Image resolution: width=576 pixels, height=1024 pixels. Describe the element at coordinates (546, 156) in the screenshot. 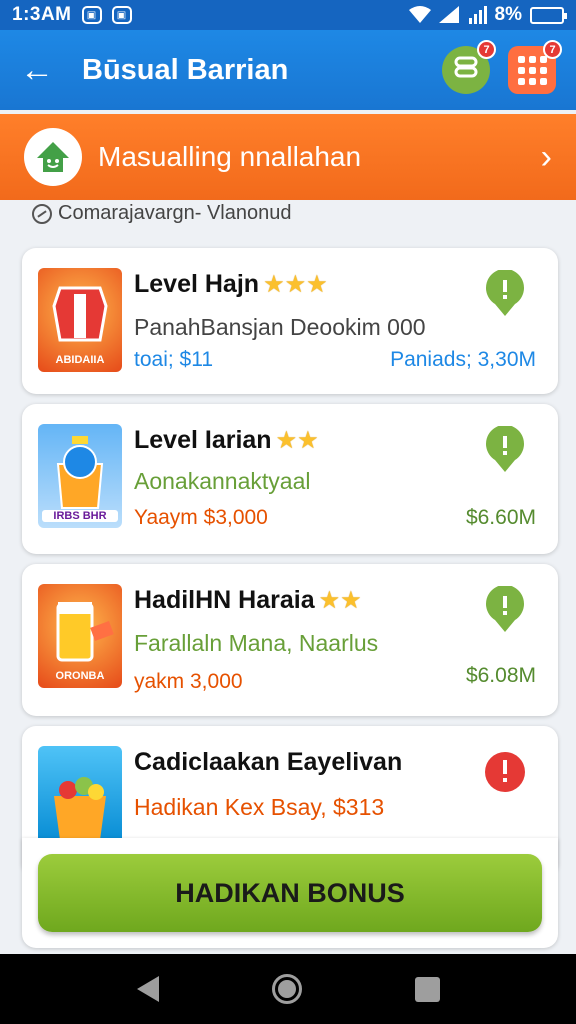

I see `chevron-right-icon: ›` at that location.